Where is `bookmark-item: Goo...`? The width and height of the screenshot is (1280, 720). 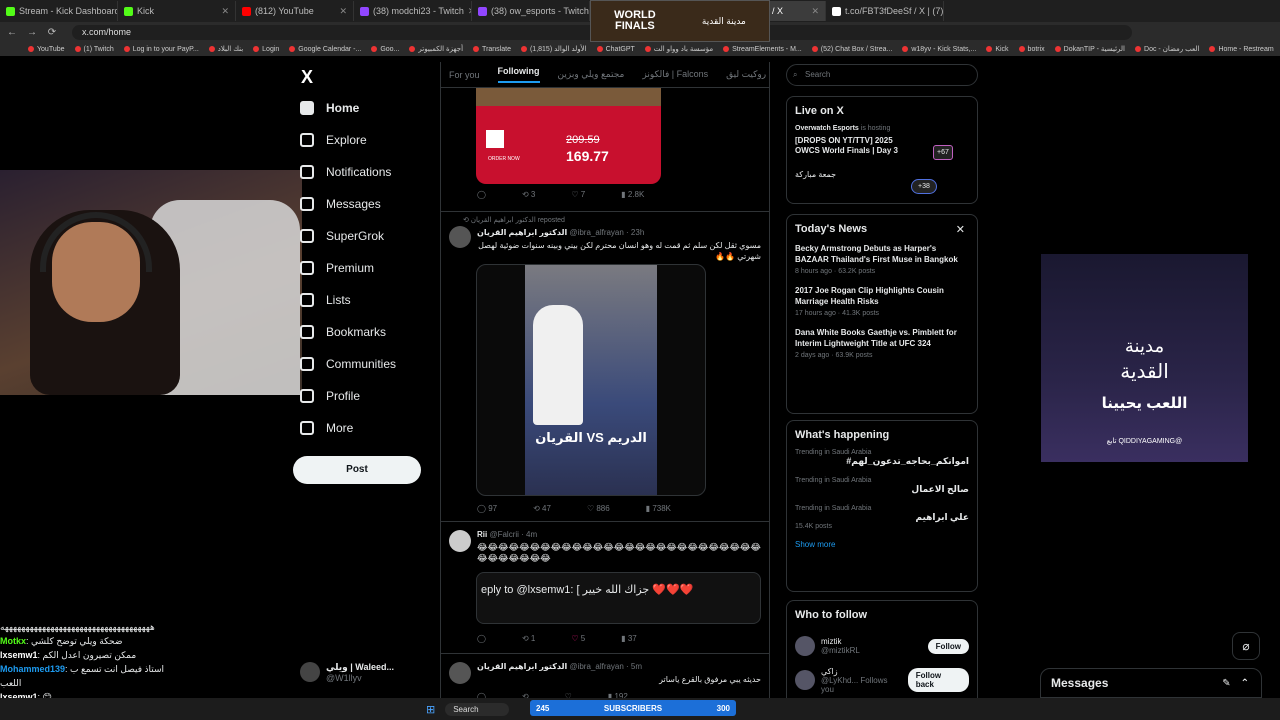
bookmark-item: Goo... is located at coordinates (385, 49).